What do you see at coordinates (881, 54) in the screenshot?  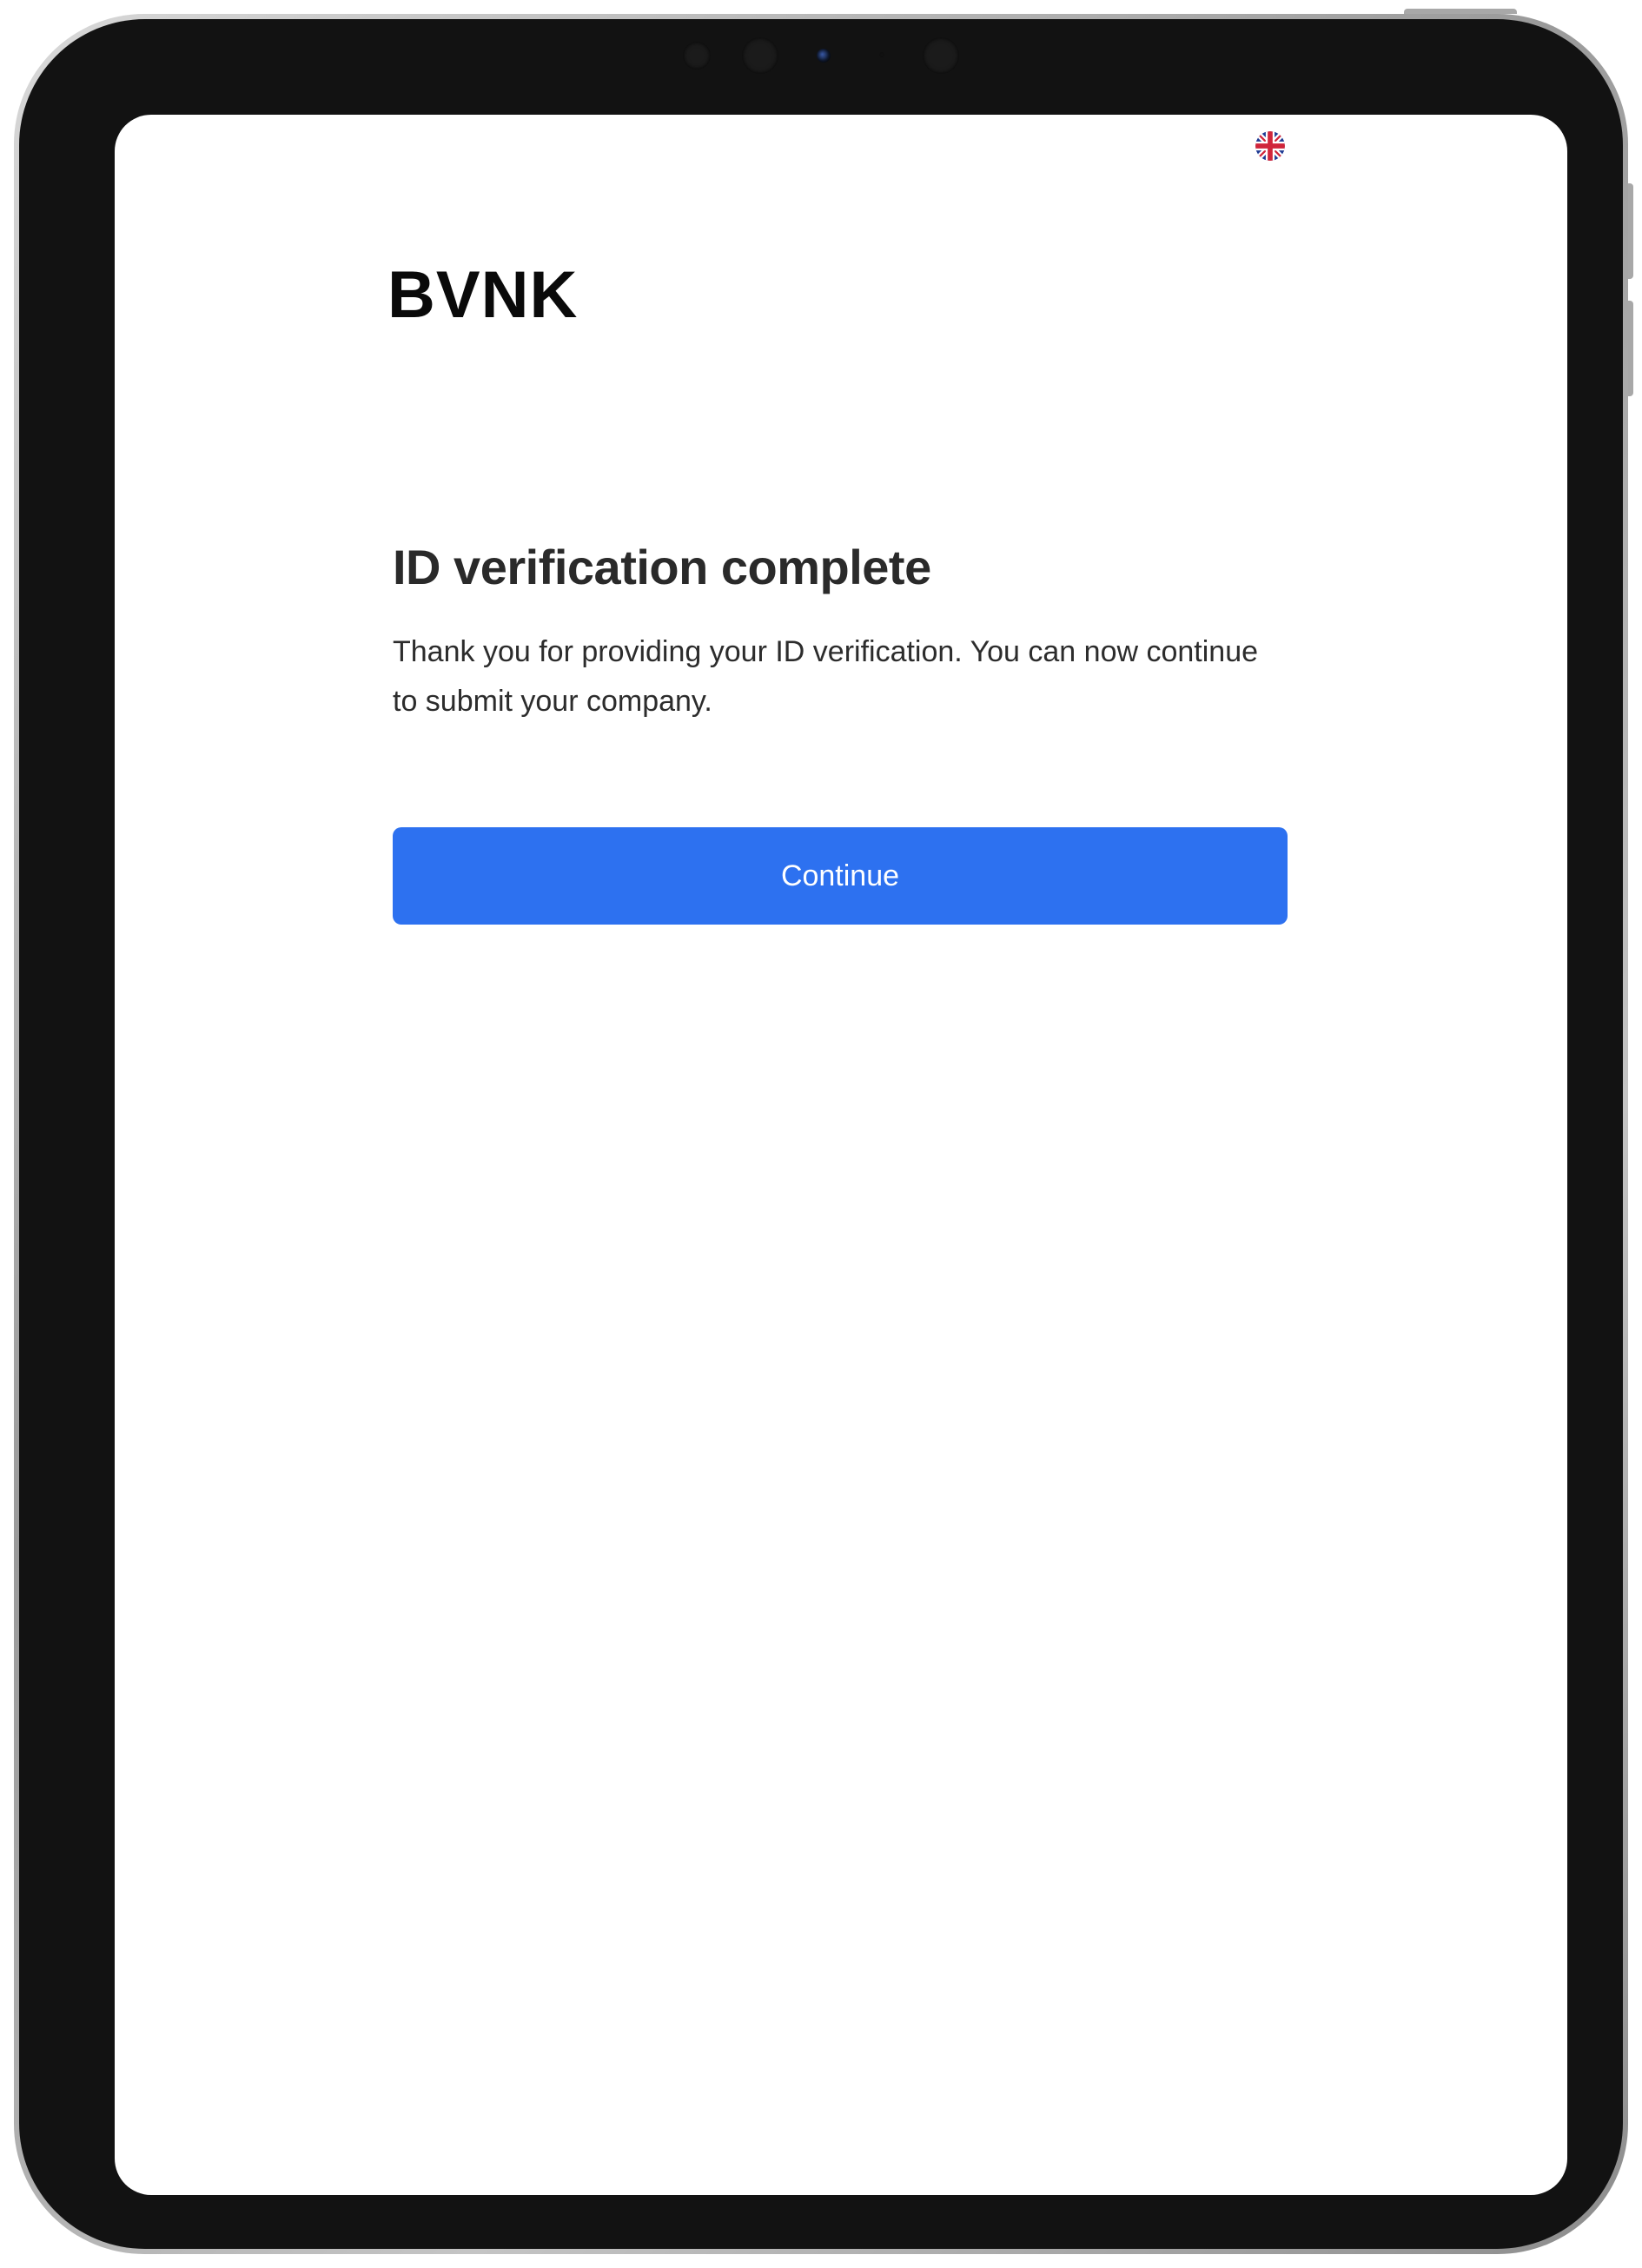 I see `ambient-sensor-icon` at bounding box center [881, 54].